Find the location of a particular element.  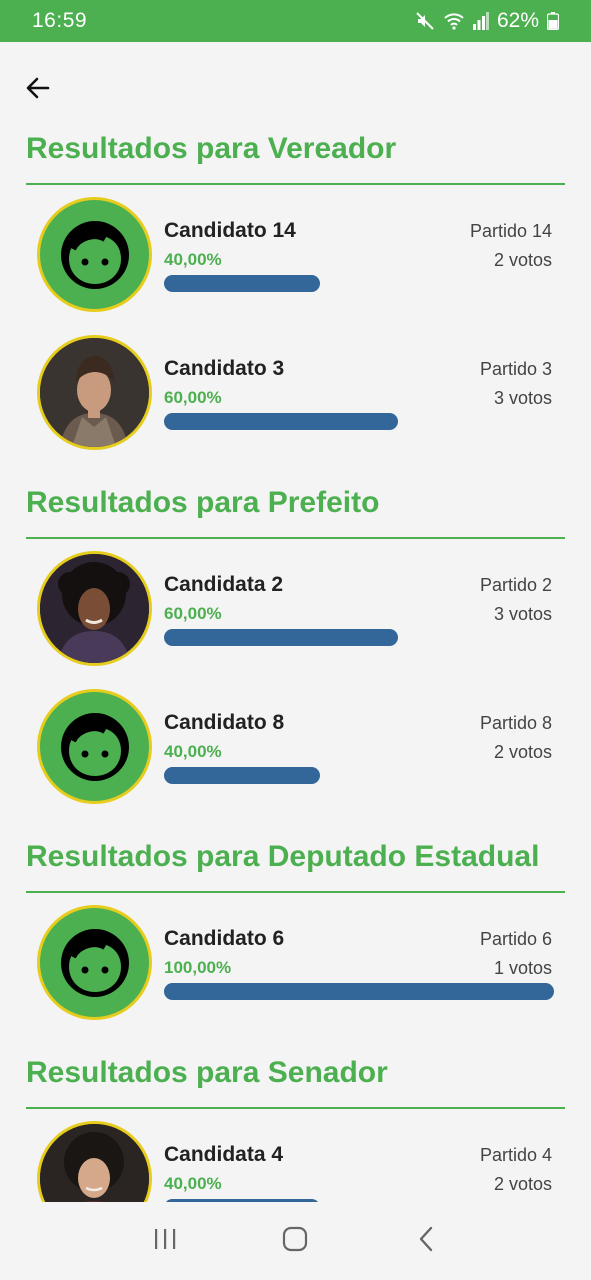

candidate-party: Partido 4 is located at coordinates (515, 1155).